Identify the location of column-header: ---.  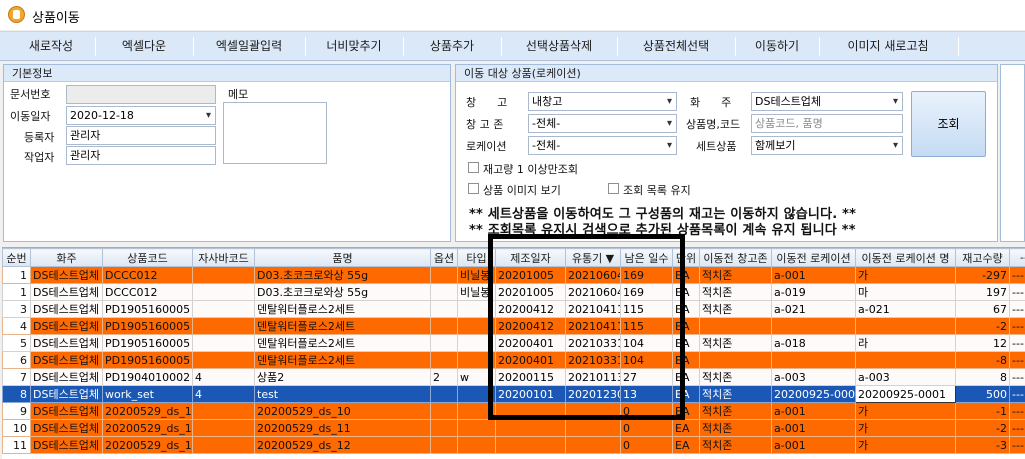
(1017, 257).